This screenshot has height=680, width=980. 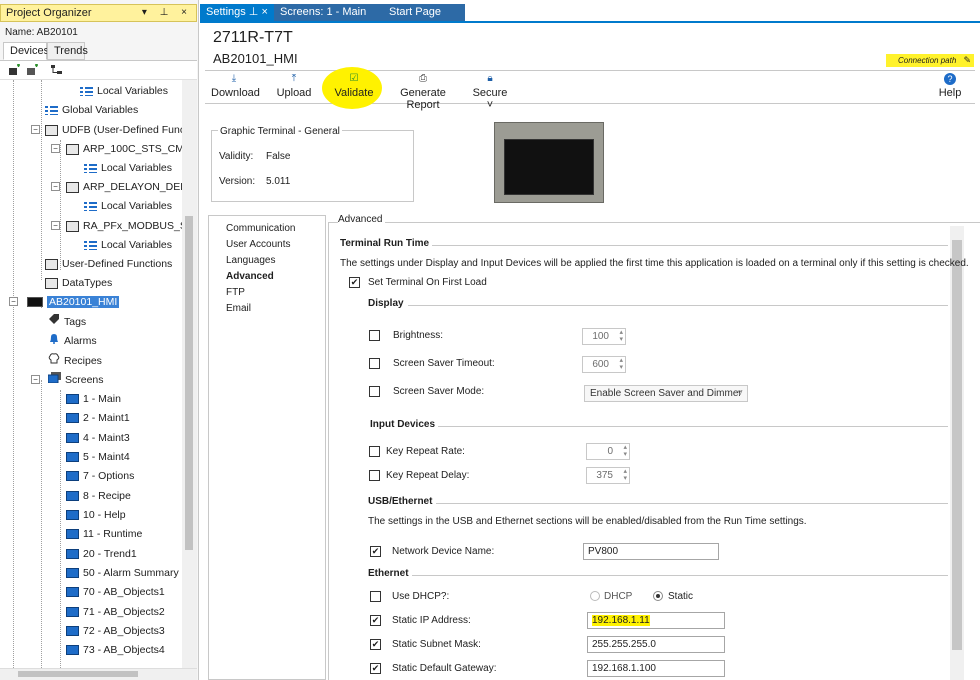 What do you see at coordinates (115, 612) in the screenshot?
I see `tree-node-screen: 71 - AB_Objects2` at bounding box center [115, 612].